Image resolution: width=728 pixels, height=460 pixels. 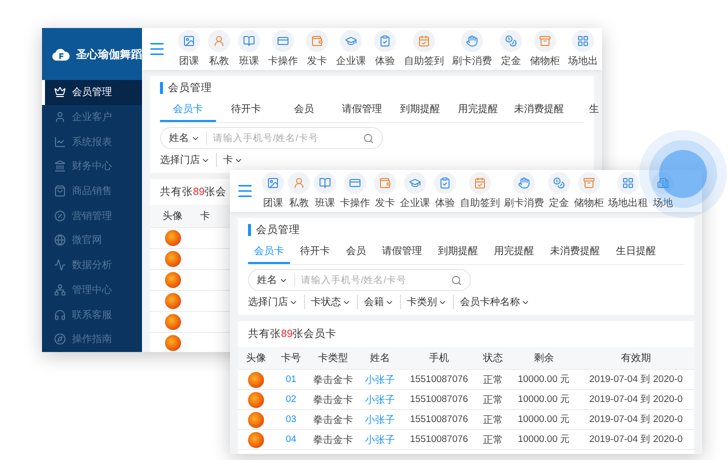 I want to click on calendar-check-icon, so click(x=424, y=41).